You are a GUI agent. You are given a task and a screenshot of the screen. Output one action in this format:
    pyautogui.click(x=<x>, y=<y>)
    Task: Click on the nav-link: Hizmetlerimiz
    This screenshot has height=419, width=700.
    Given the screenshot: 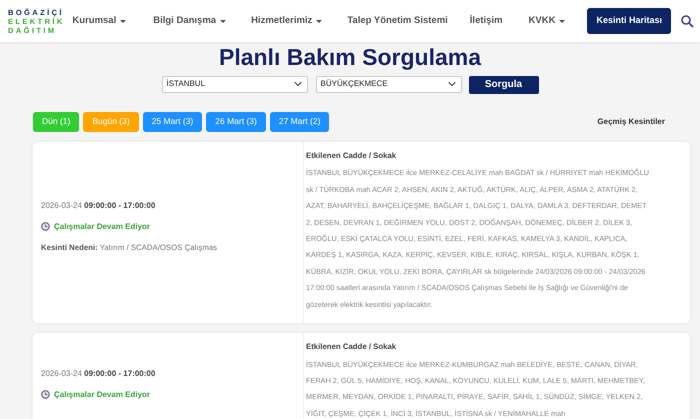 What is the action you would take?
    pyautogui.click(x=286, y=21)
    